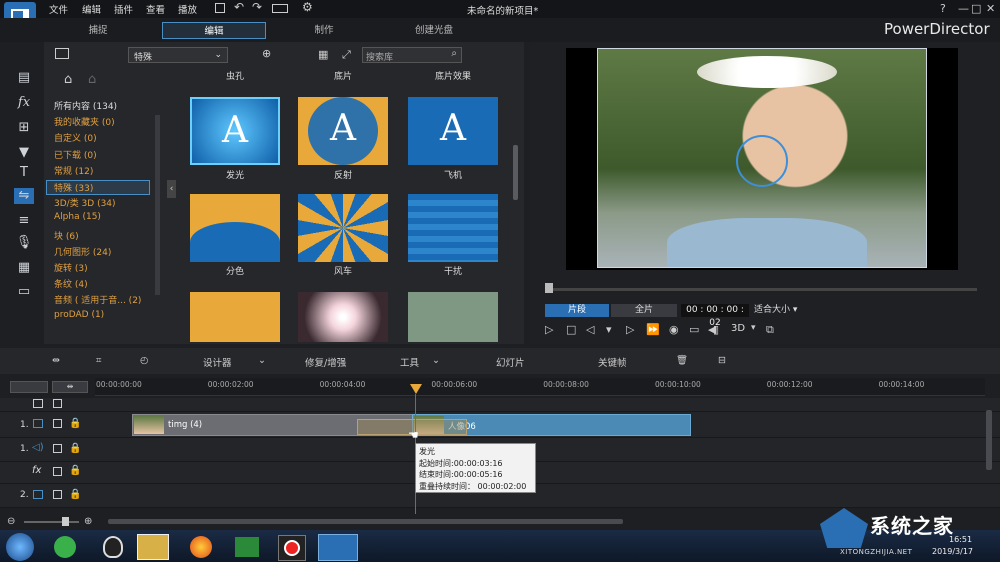  Describe the element at coordinates (214, 30) in the screenshot. I see `tab-edit: 编辑` at that location.